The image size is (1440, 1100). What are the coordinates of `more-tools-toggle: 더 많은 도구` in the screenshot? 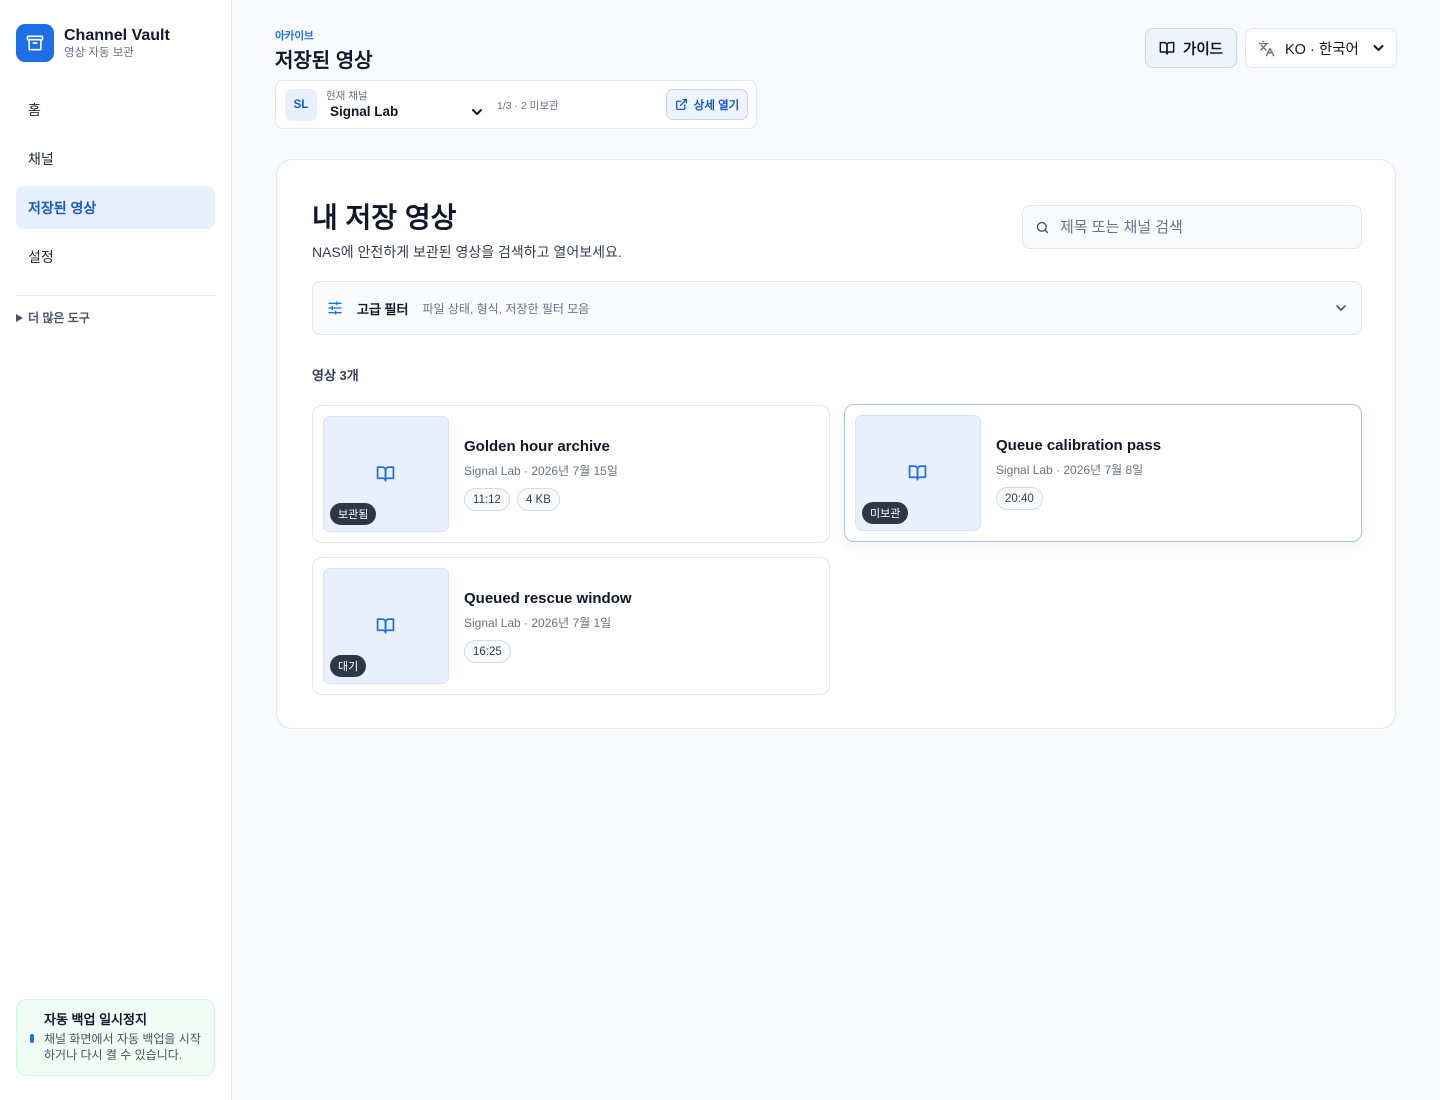 It's located at (53, 317).